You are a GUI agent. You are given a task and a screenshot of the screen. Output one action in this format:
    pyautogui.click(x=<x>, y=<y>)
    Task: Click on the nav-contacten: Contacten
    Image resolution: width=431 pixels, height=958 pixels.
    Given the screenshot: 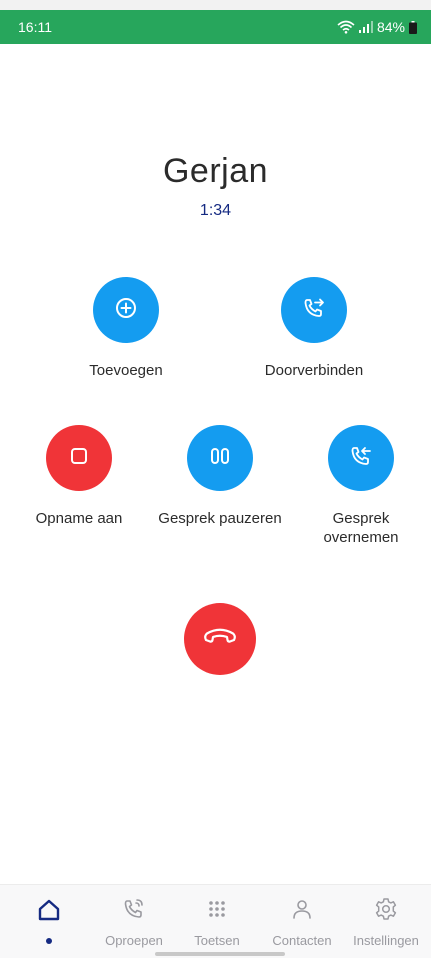 What is the action you would take?
    pyautogui.click(x=302, y=922)
    